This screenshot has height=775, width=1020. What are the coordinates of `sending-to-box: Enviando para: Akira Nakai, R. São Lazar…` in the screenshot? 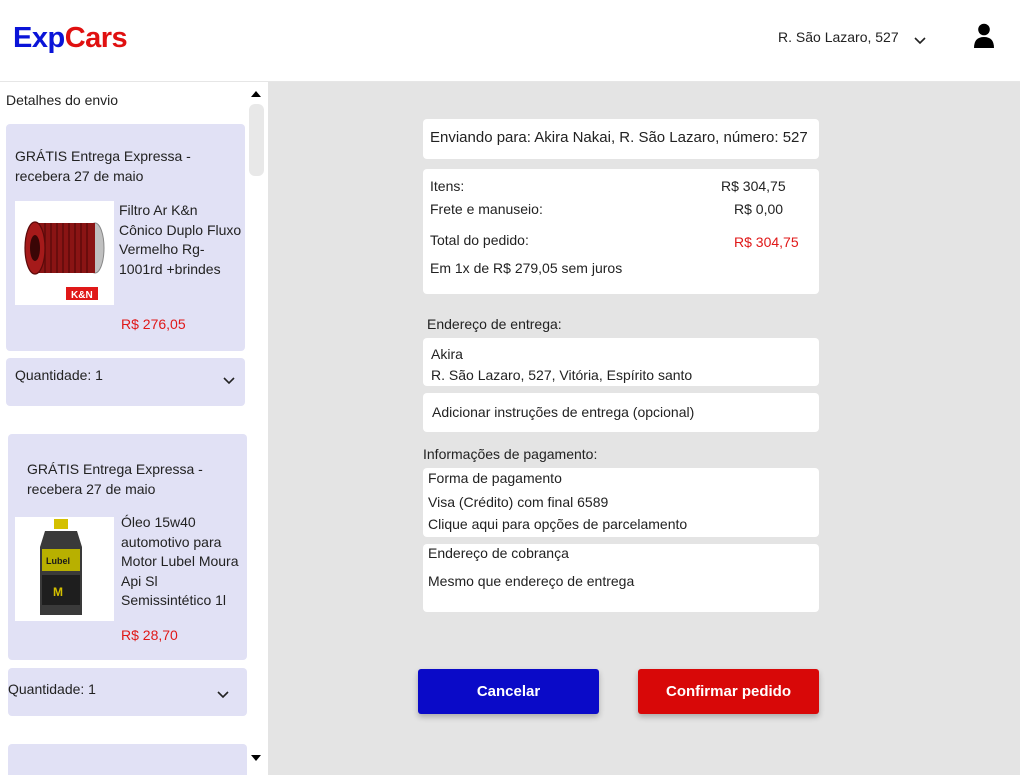 It's located at (621, 139).